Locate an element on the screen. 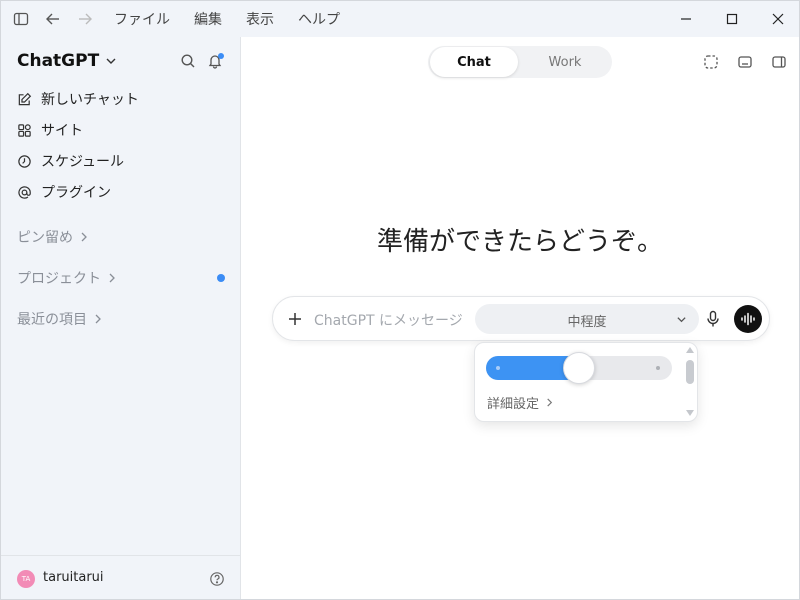  sites-grid-icon is located at coordinates (24, 130).